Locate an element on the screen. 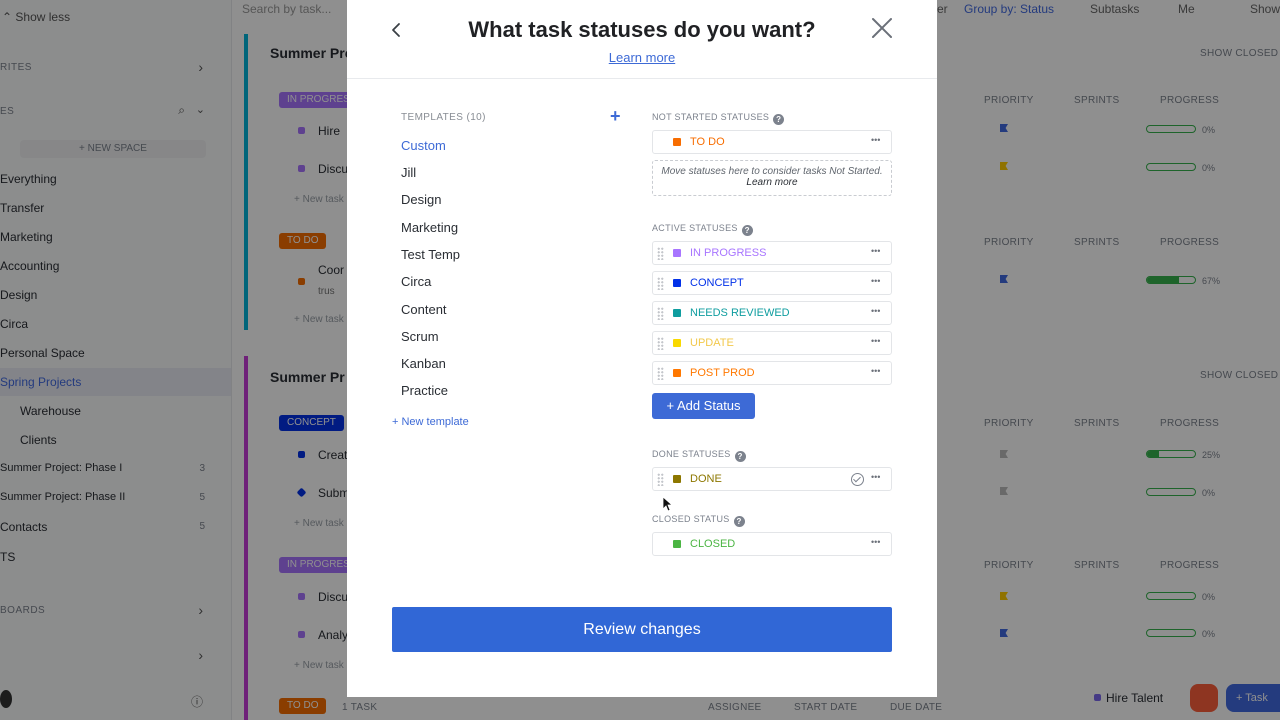  status-name: DONE is located at coordinates (706, 479).